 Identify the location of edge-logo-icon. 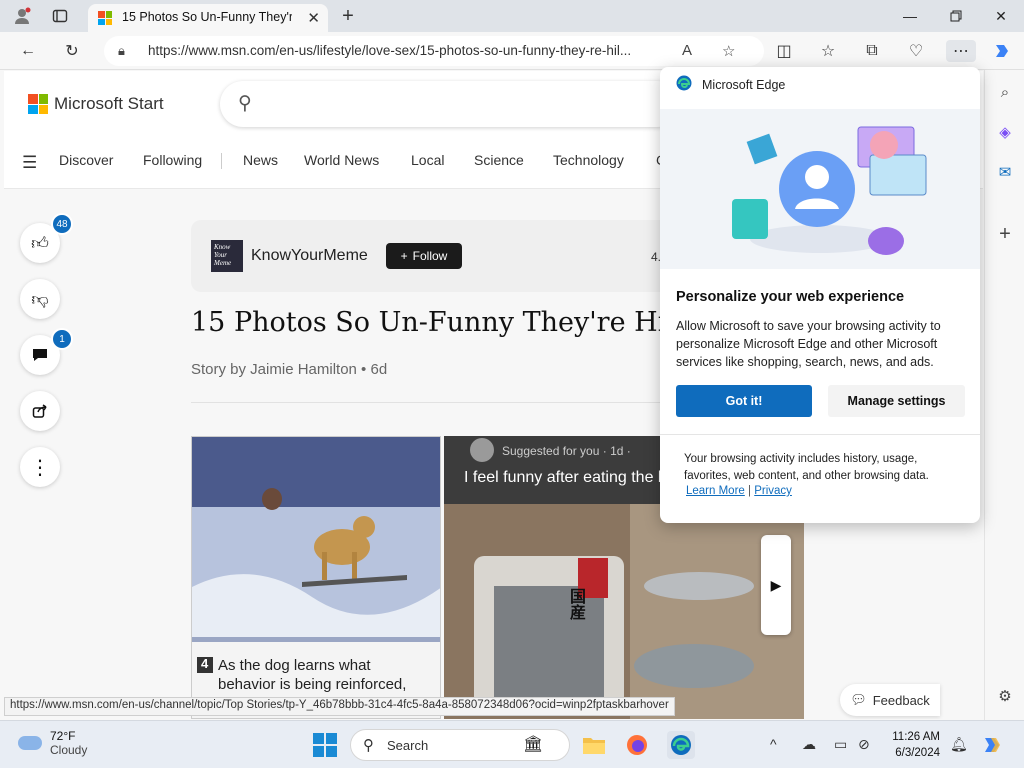
(684, 84).